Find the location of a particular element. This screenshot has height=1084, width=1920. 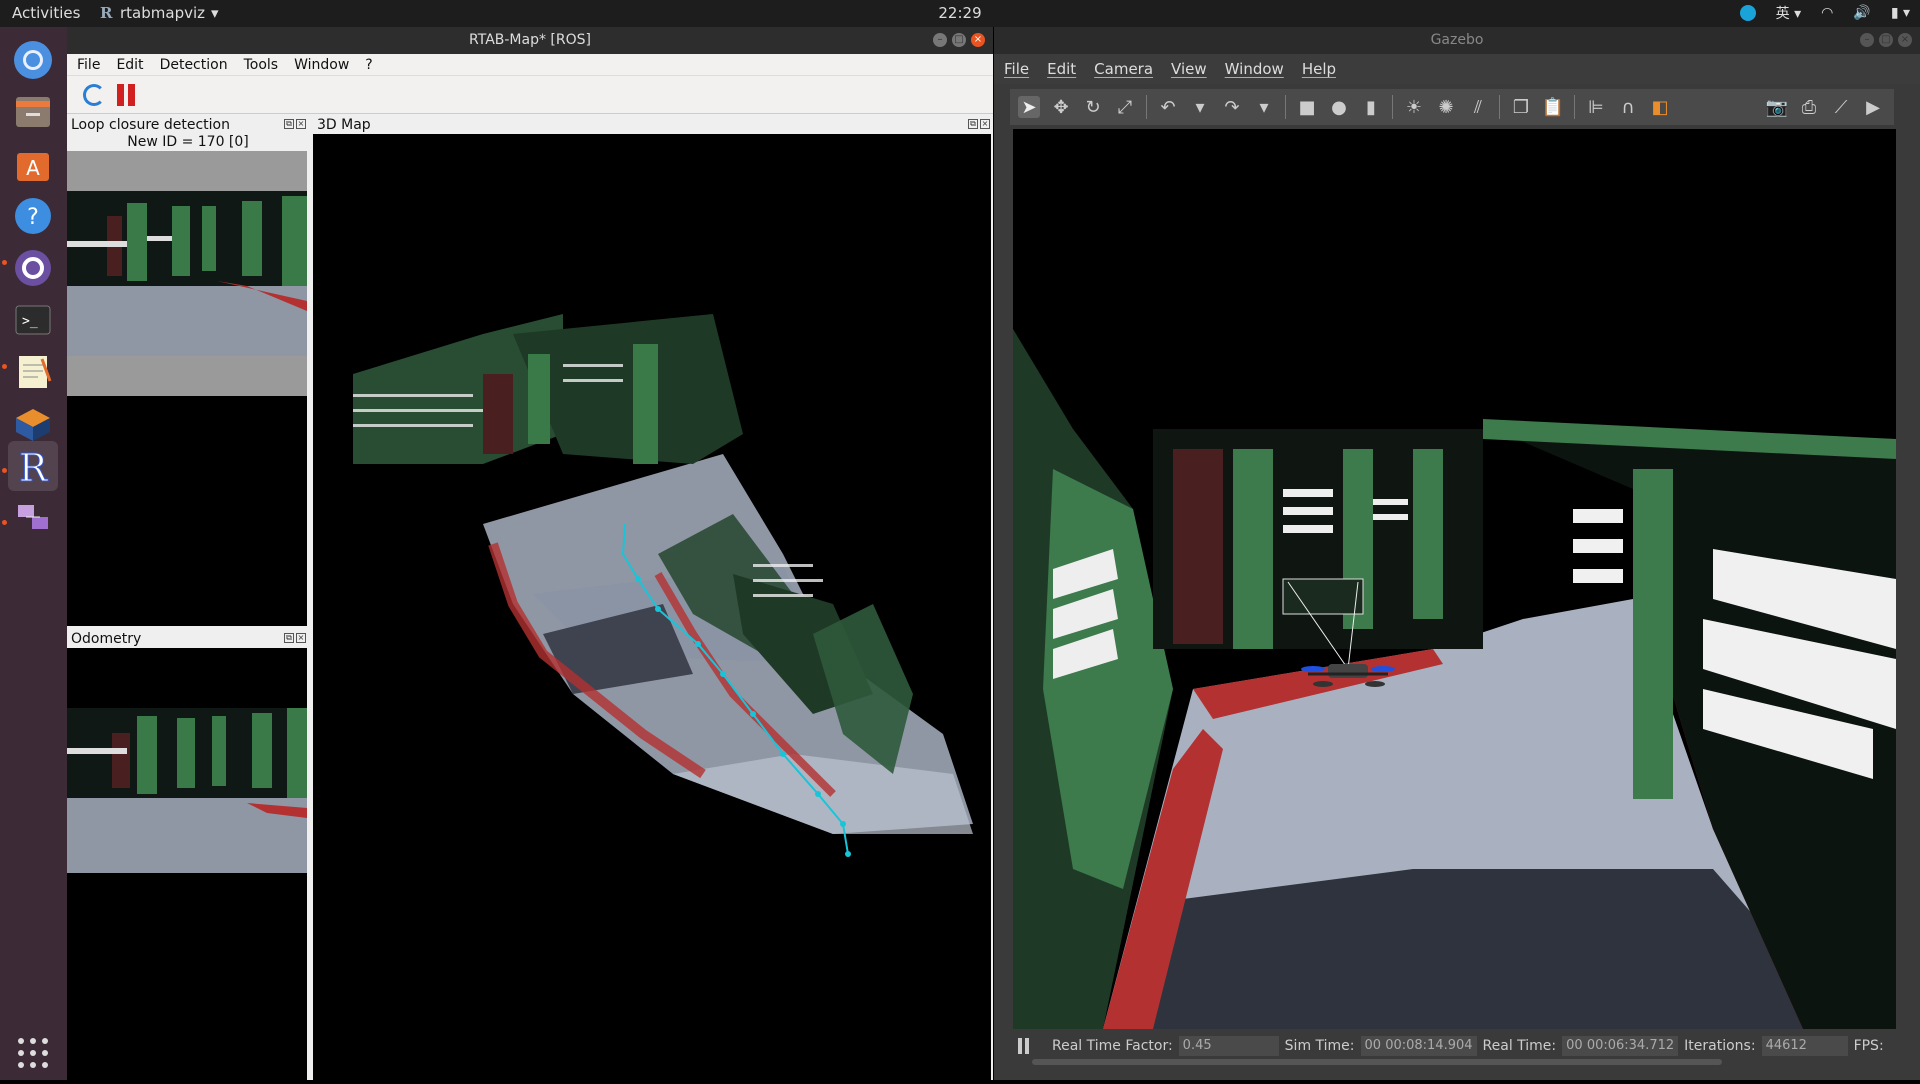

loop-closure-image is located at coordinates (187, 388).